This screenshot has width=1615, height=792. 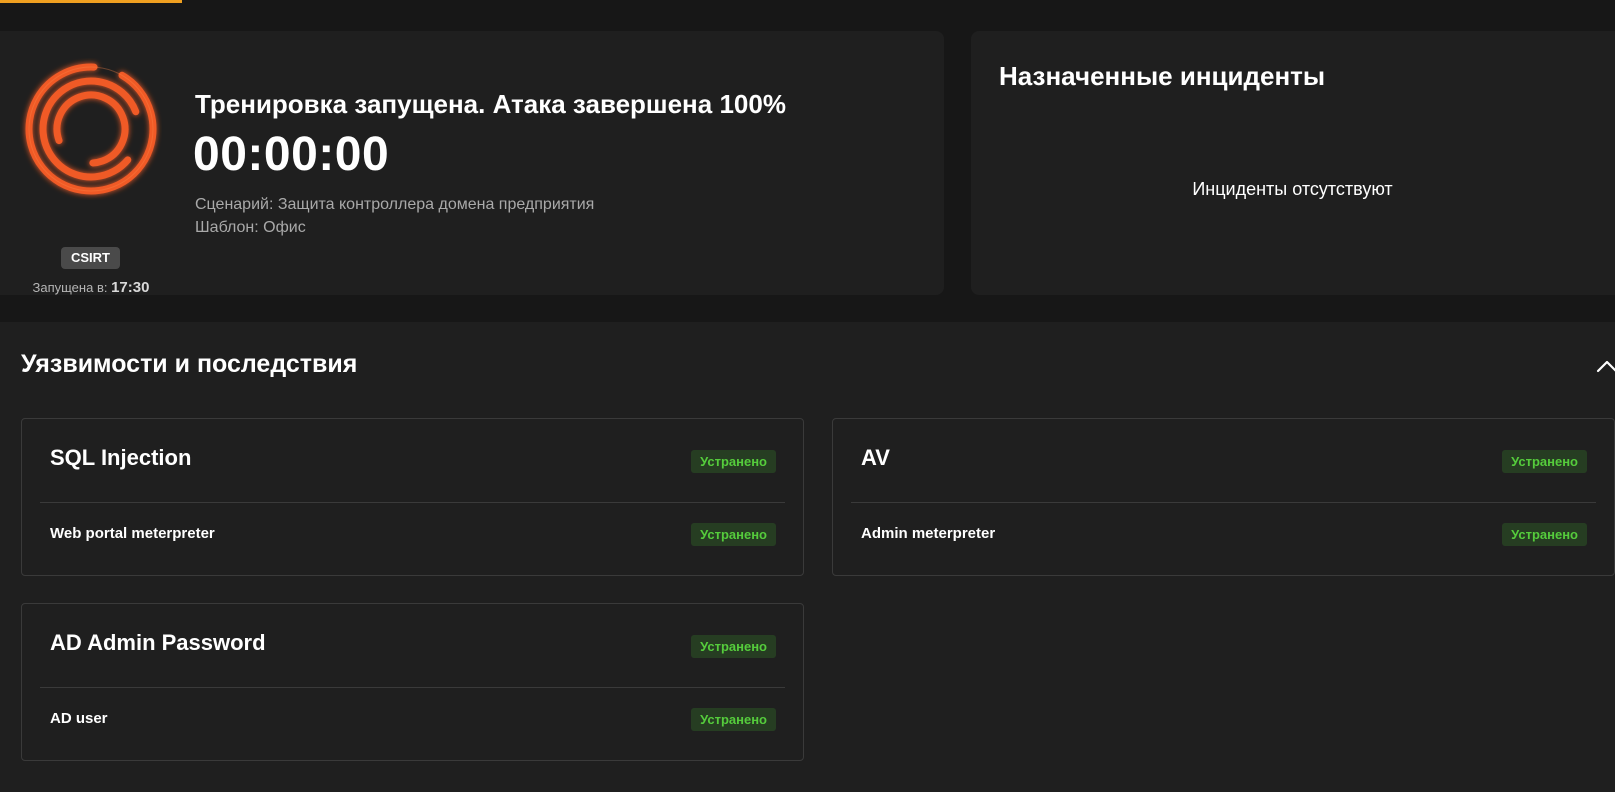 I want to click on top-progress-bar, so click(x=91, y=1).